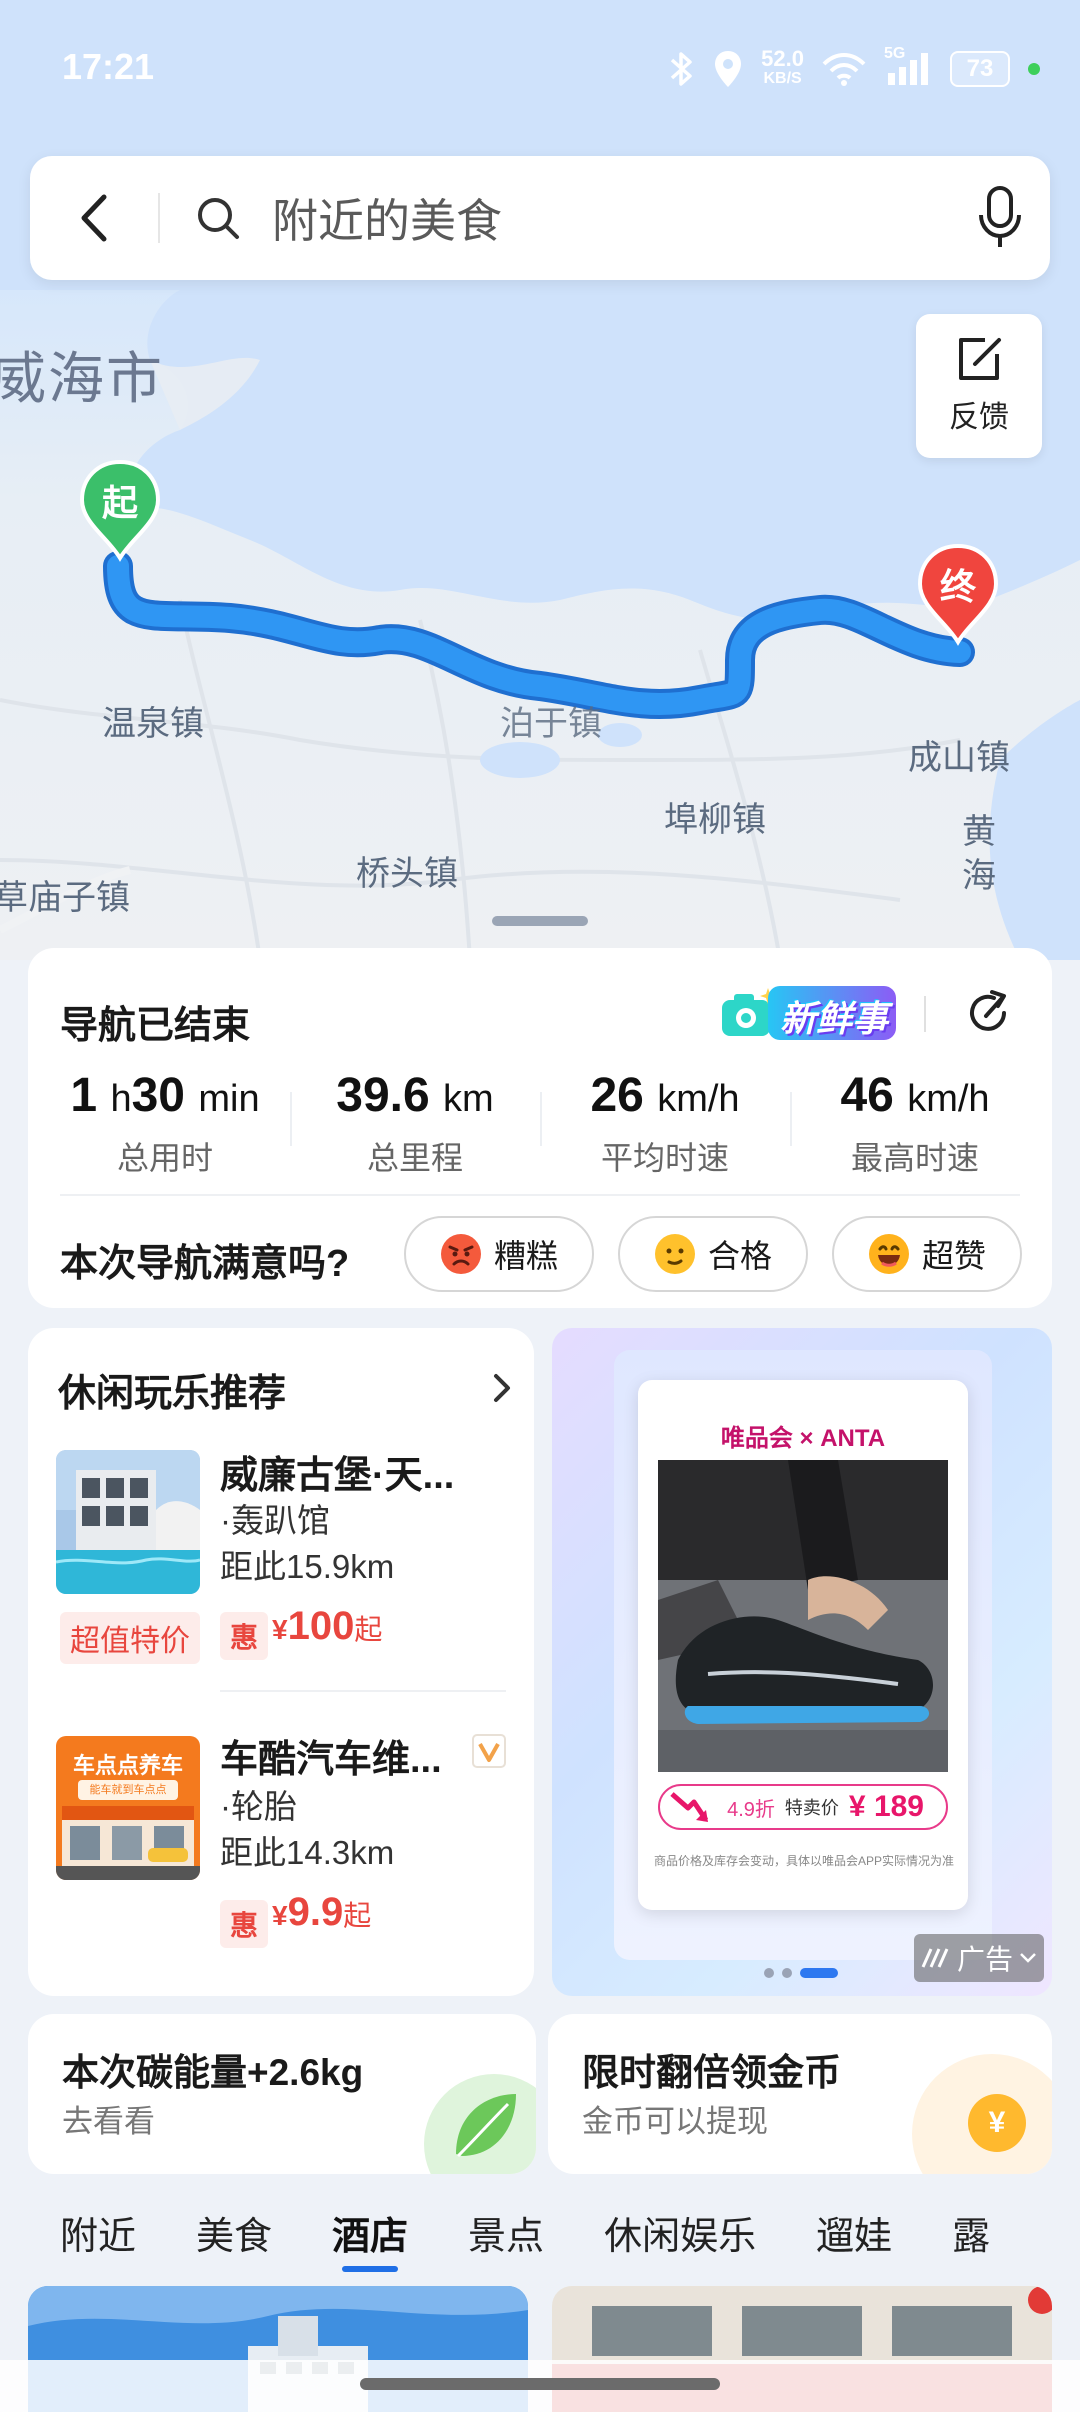  I want to click on feedback-button: 反馈, so click(979, 386).